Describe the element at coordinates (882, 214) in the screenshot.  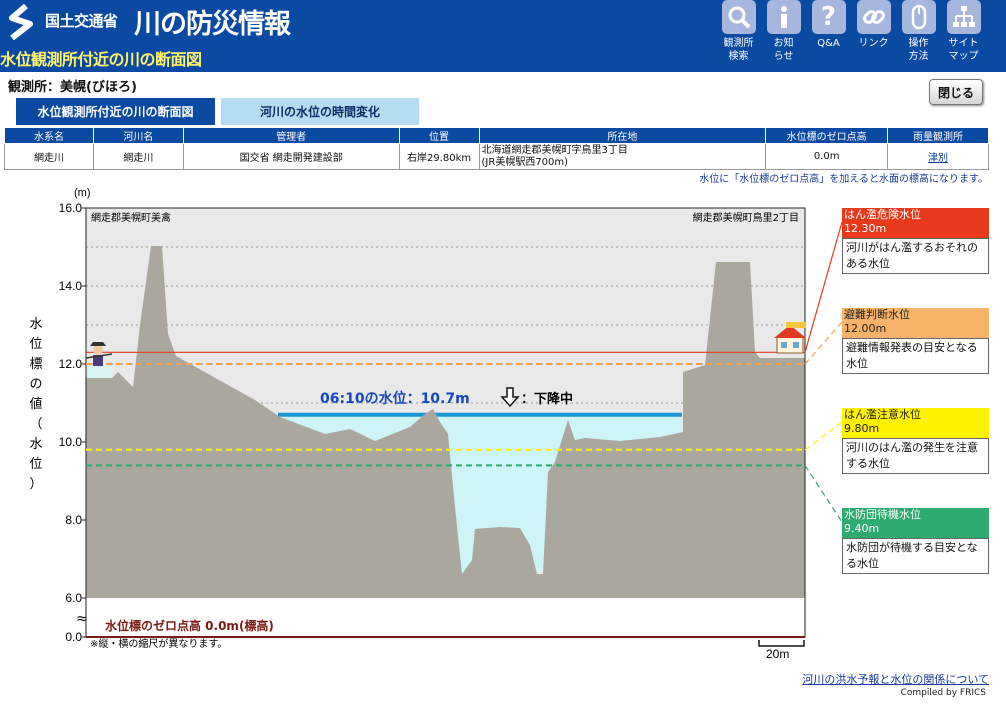
I see `level-name: はん濫危険水位` at that location.